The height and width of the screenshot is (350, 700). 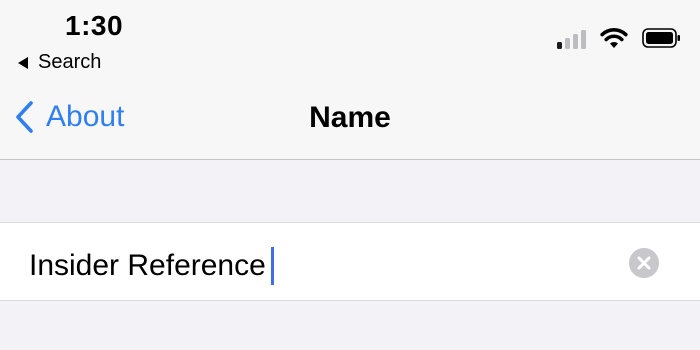 I want to click on wifi-icon, so click(x=614, y=38).